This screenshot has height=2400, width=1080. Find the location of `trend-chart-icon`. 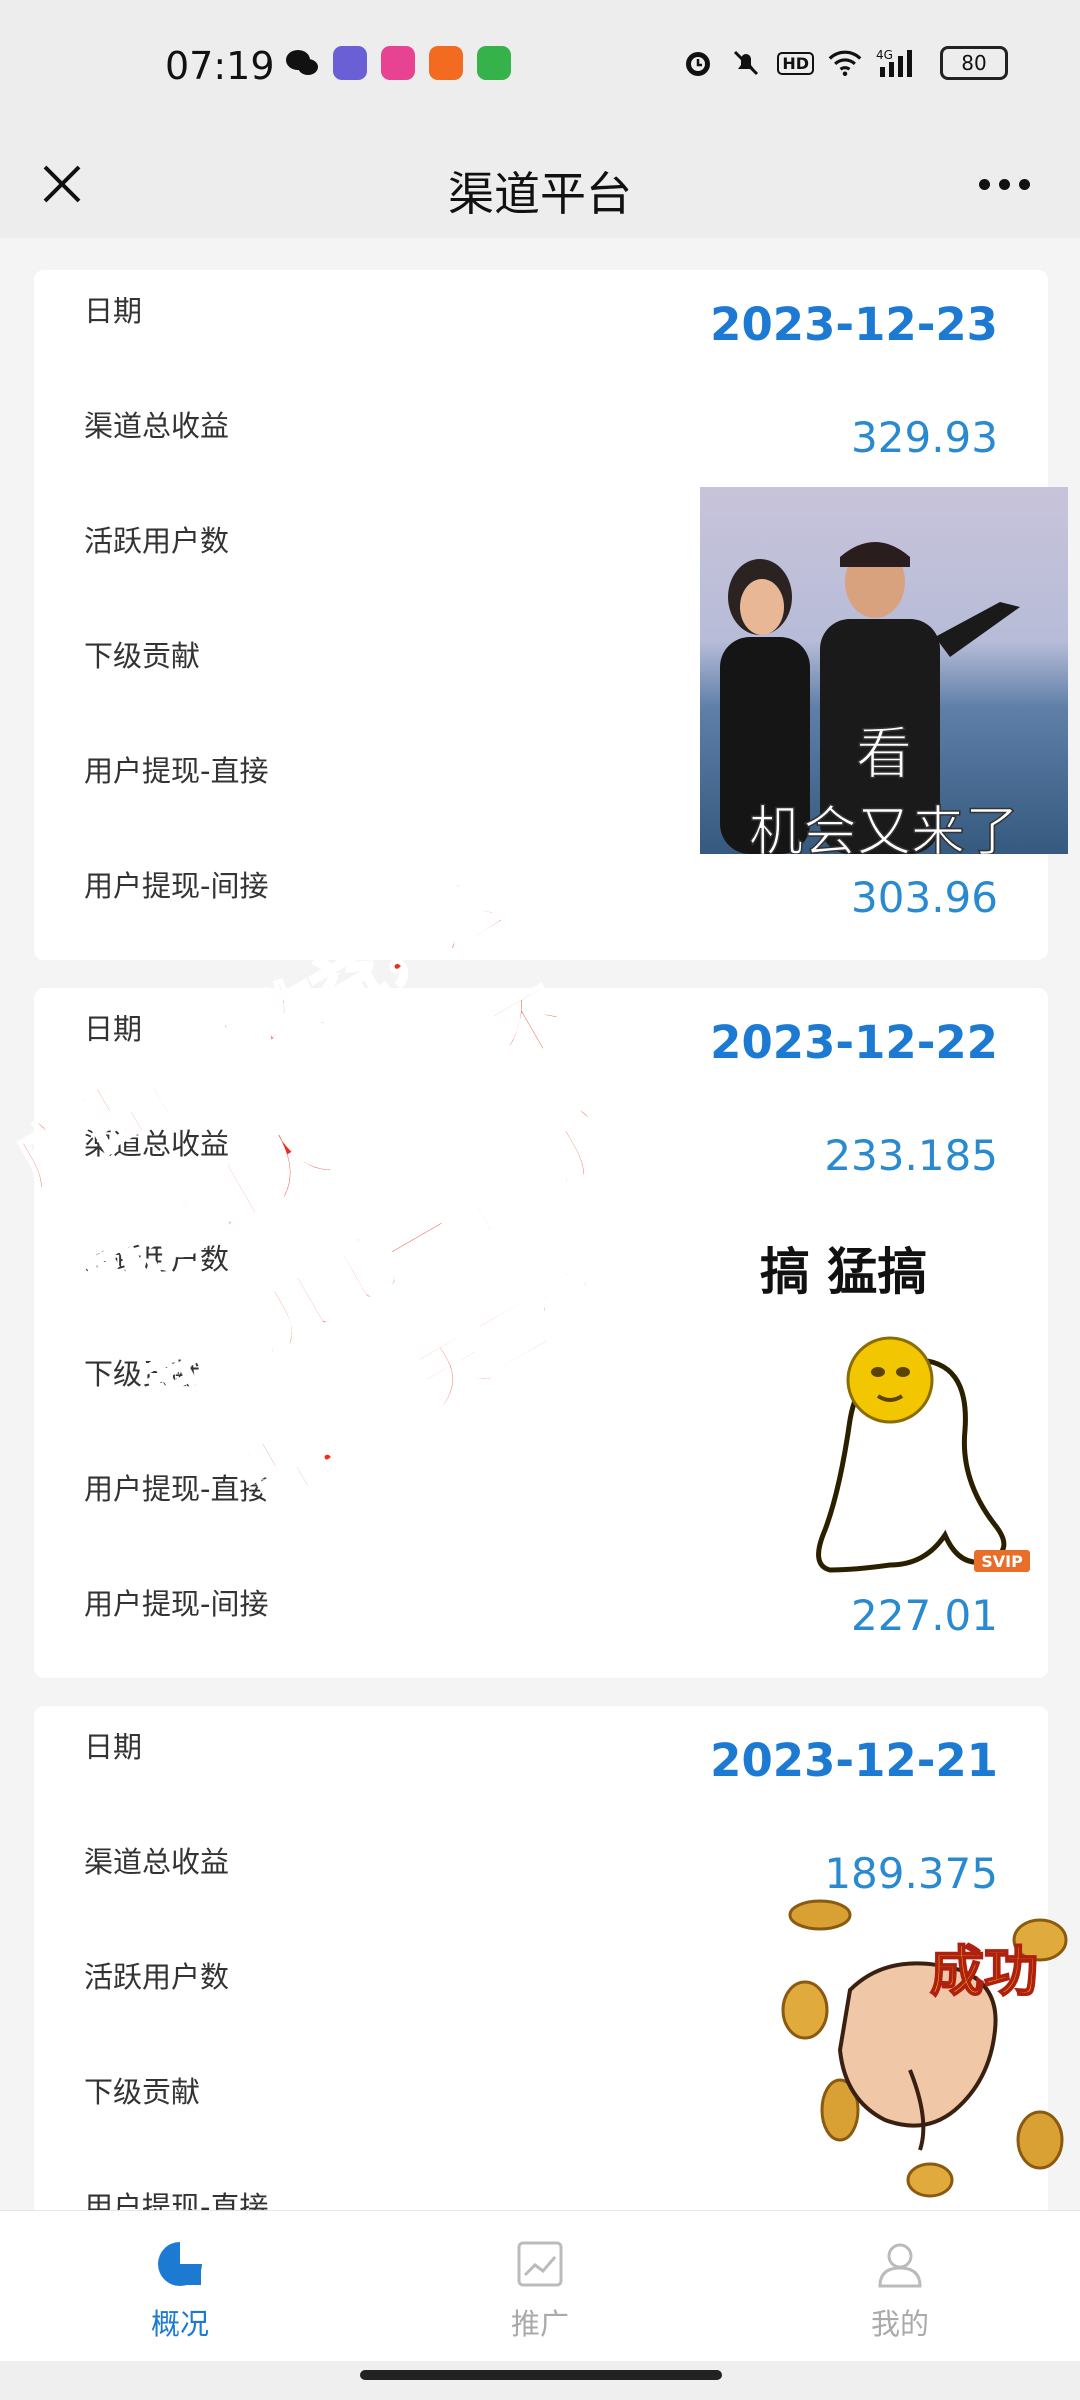

trend-chart-icon is located at coordinates (540, 2264).